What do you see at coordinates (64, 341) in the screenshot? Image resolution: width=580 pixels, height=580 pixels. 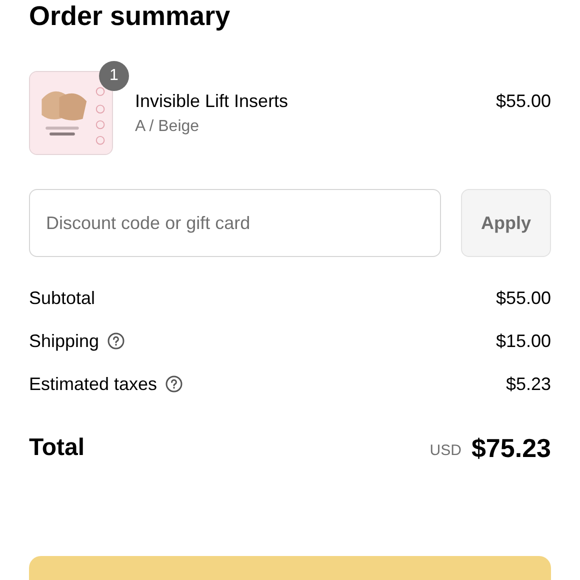 I see `summary-label: Shipping` at bounding box center [64, 341].